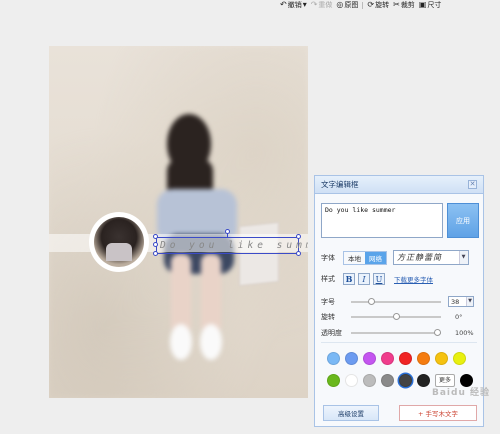 The image size is (500, 434). I want to click on overlay-text: Do you like summer, so click(234, 245).